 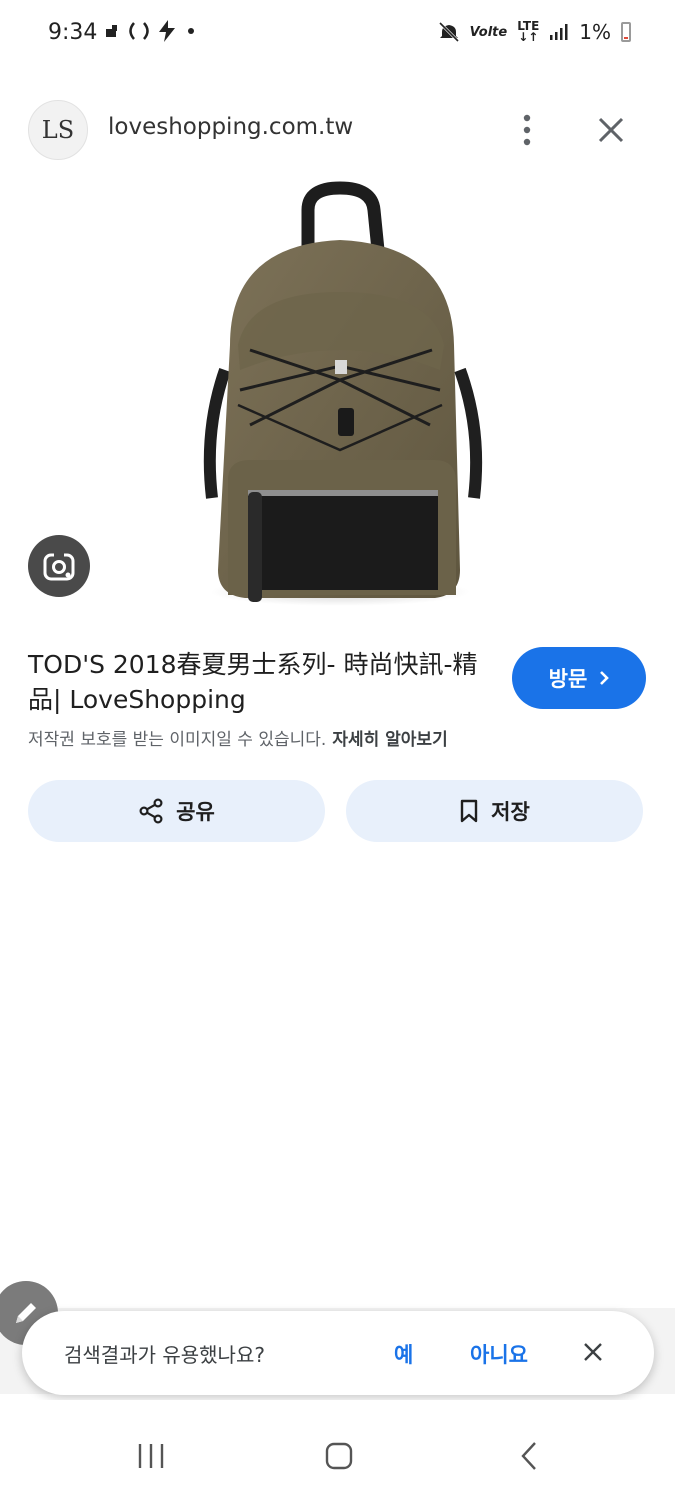 I want to click on copyright-notice: 저작권 보호를 받는 이미지일 수 있습니다. 자세히 알아보기, so click(x=238, y=737).